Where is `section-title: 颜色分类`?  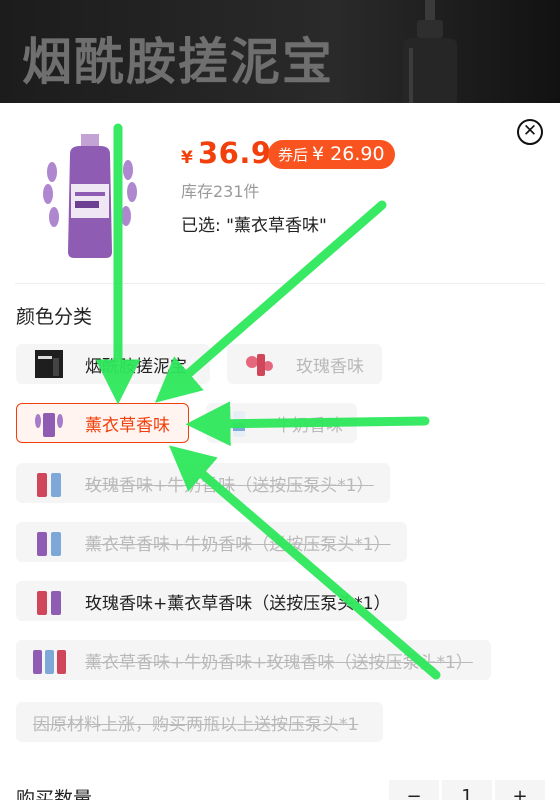
section-title: 颜色分类 is located at coordinates (54, 317).